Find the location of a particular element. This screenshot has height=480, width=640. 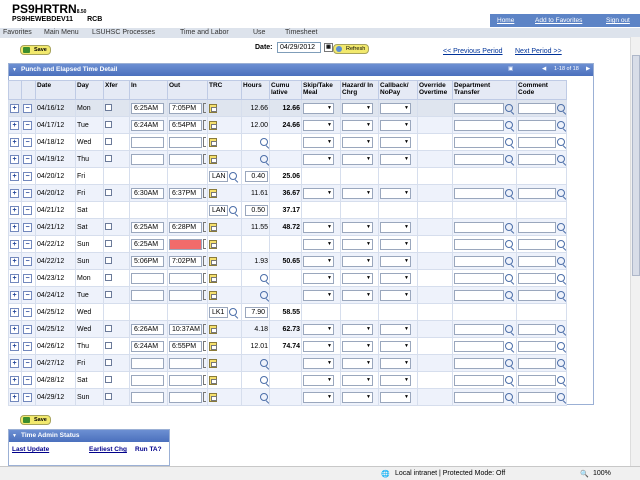

out-cell: 6:28PM is located at coordinates (187, 227).